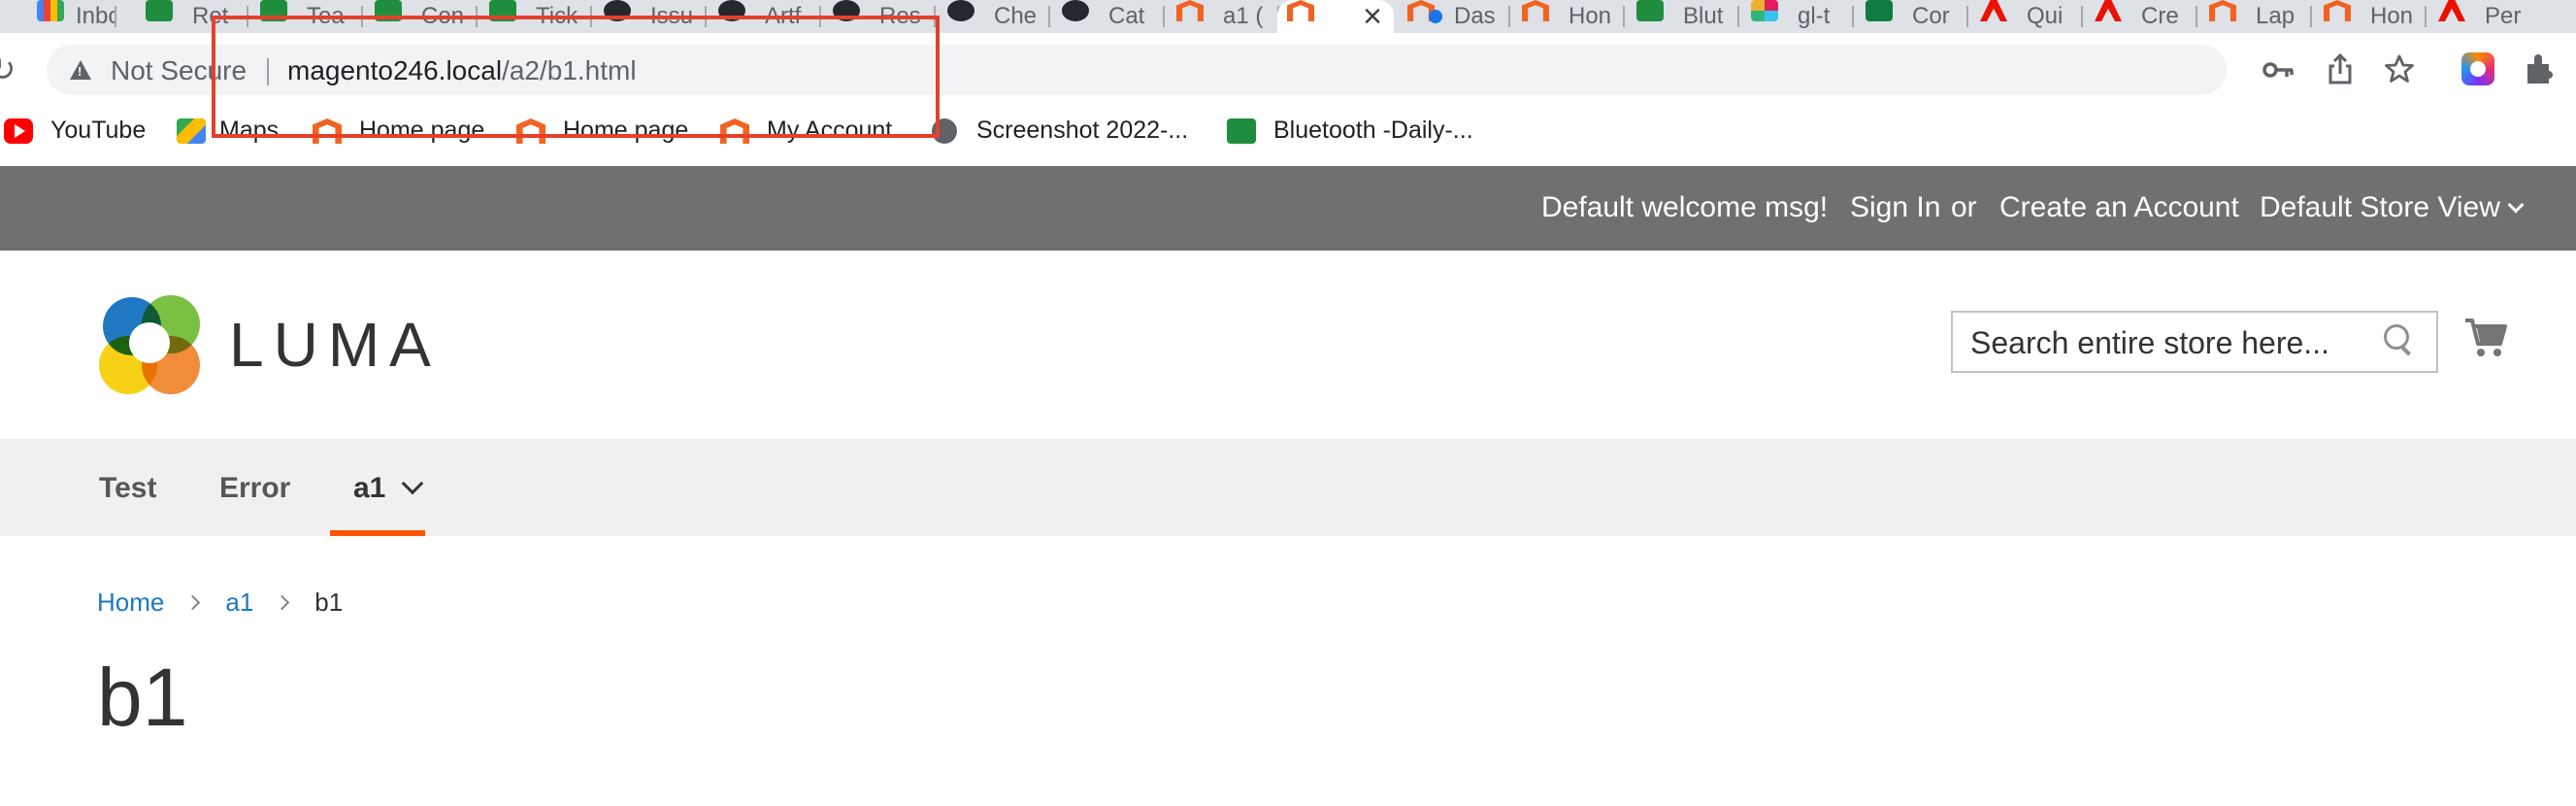 Image resolution: width=2576 pixels, height=806 pixels. Describe the element at coordinates (1879, 10) in the screenshot. I see `excel-icon` at that location.